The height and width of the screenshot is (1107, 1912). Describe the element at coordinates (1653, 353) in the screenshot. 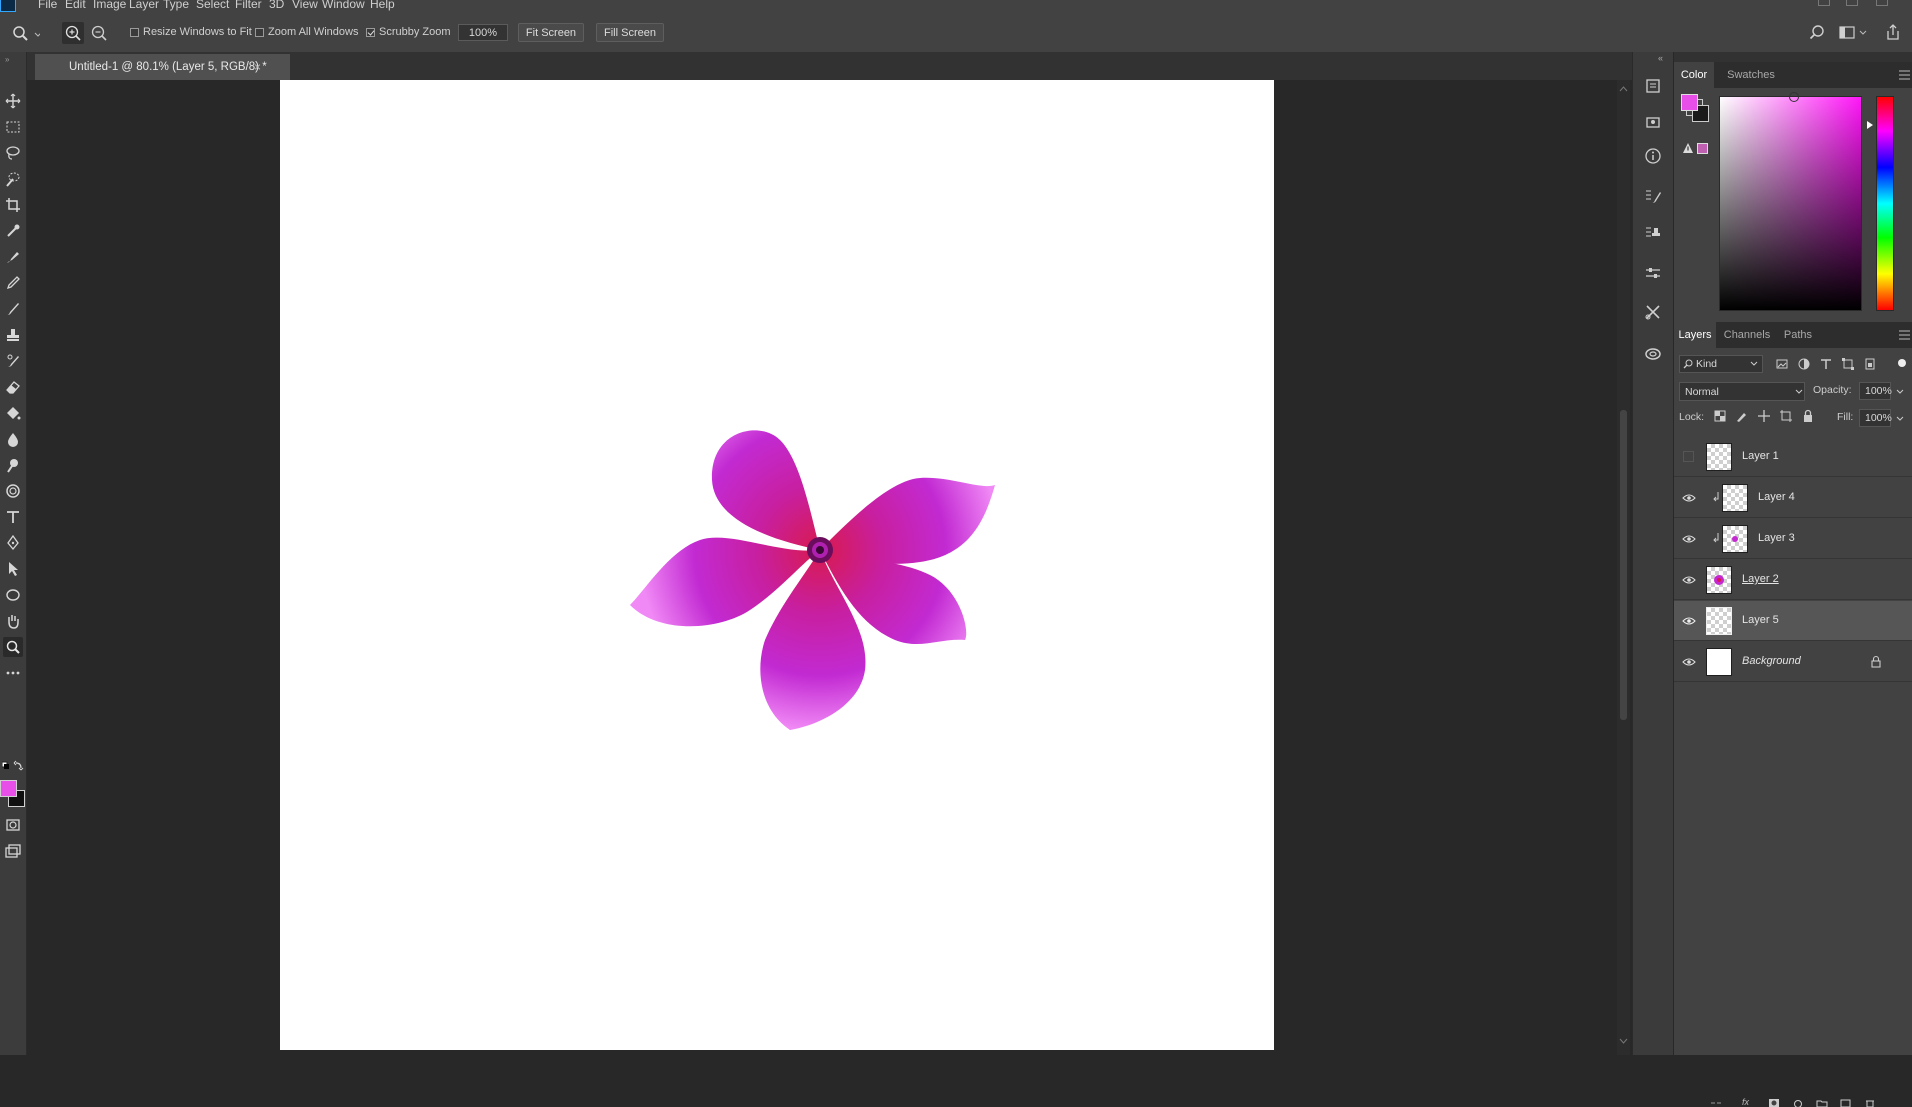

I see `creative-cloud-button` at that location.